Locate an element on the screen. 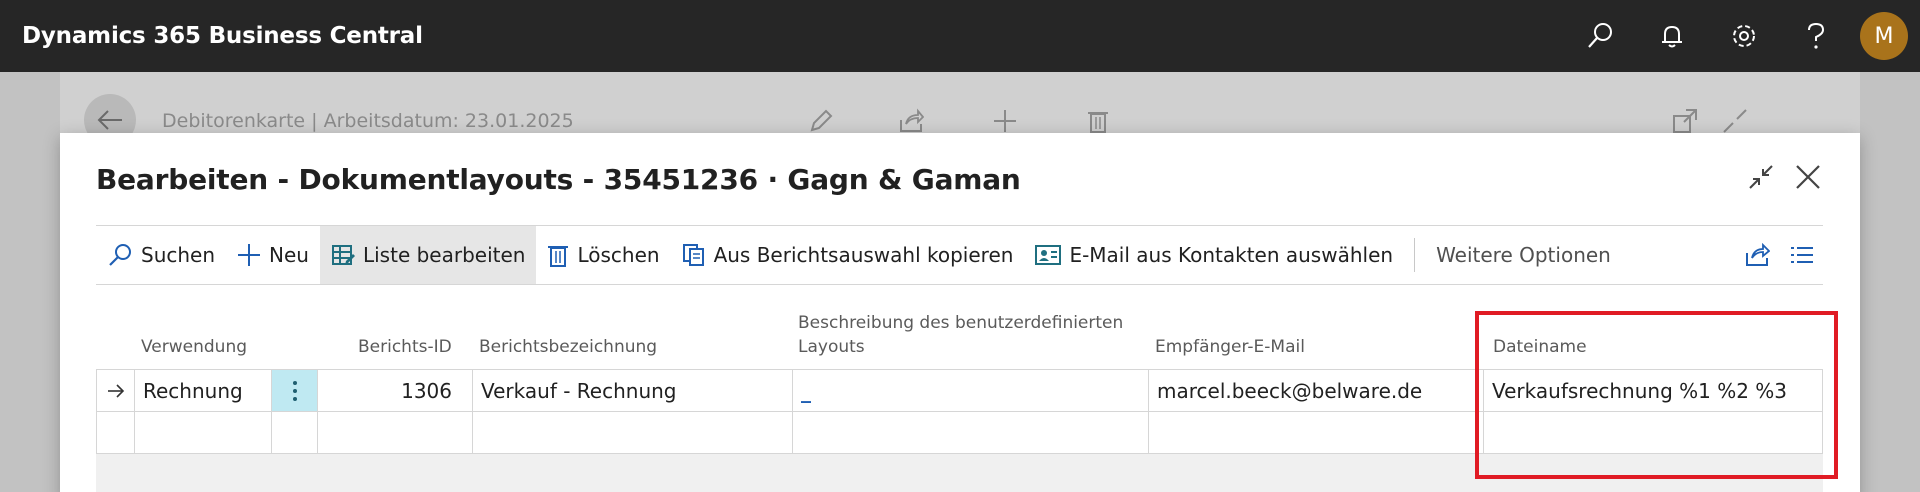 Image resolution: width=1920 pixels, height=492 pixels. user-avatar: M is located at coordinates (1884, 36).